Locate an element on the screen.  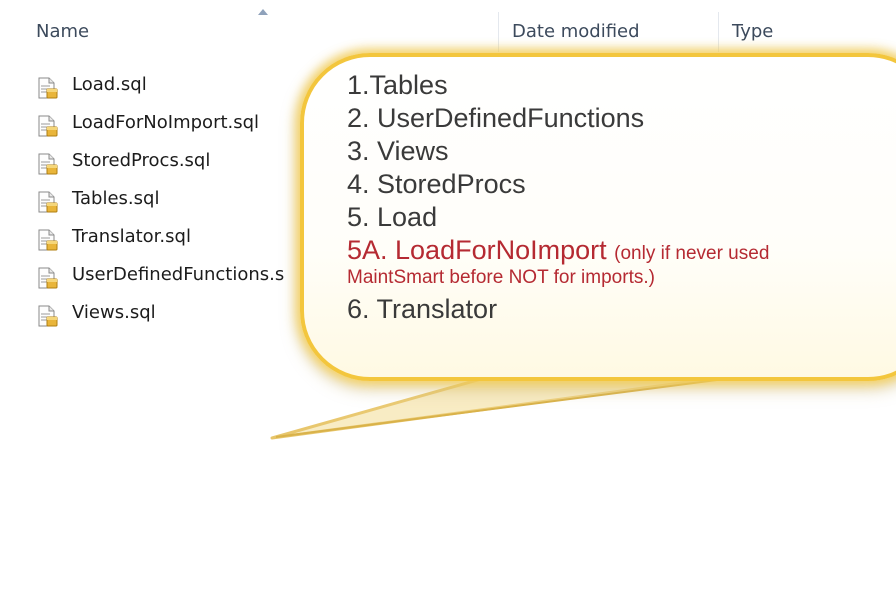
file-name: Tables.sql is located at coordinates (116, 198).